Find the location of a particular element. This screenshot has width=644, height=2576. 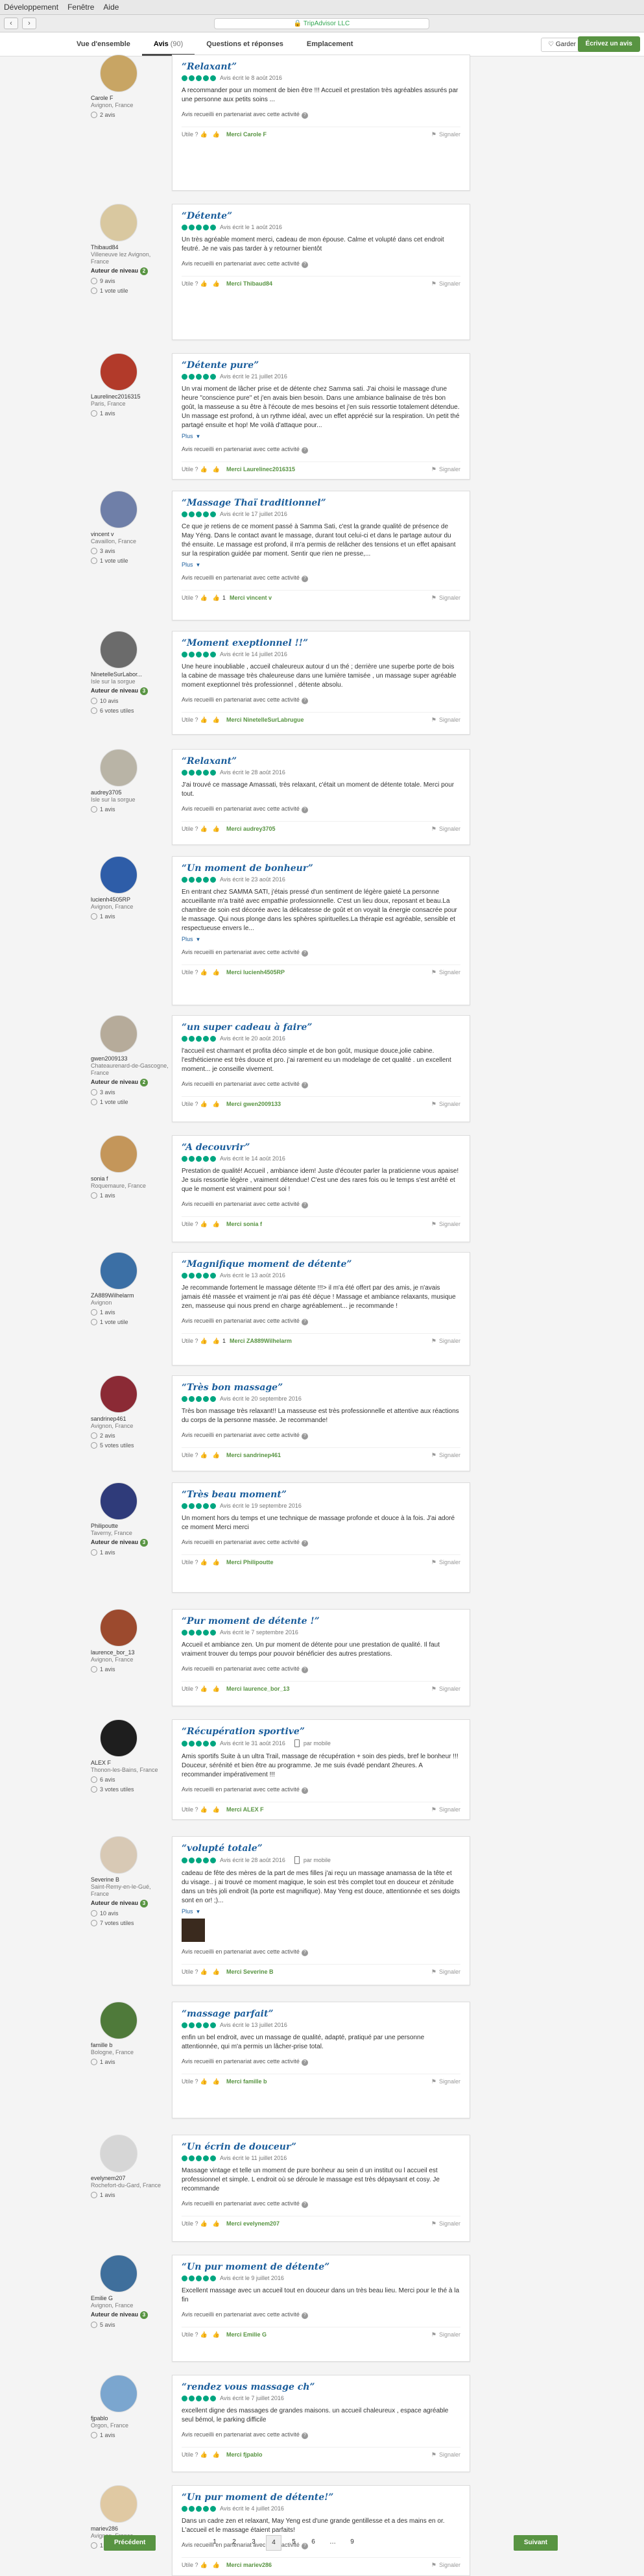

thank-button: 👍 Merci evelynem207 is located at coordinates (246, 2223).